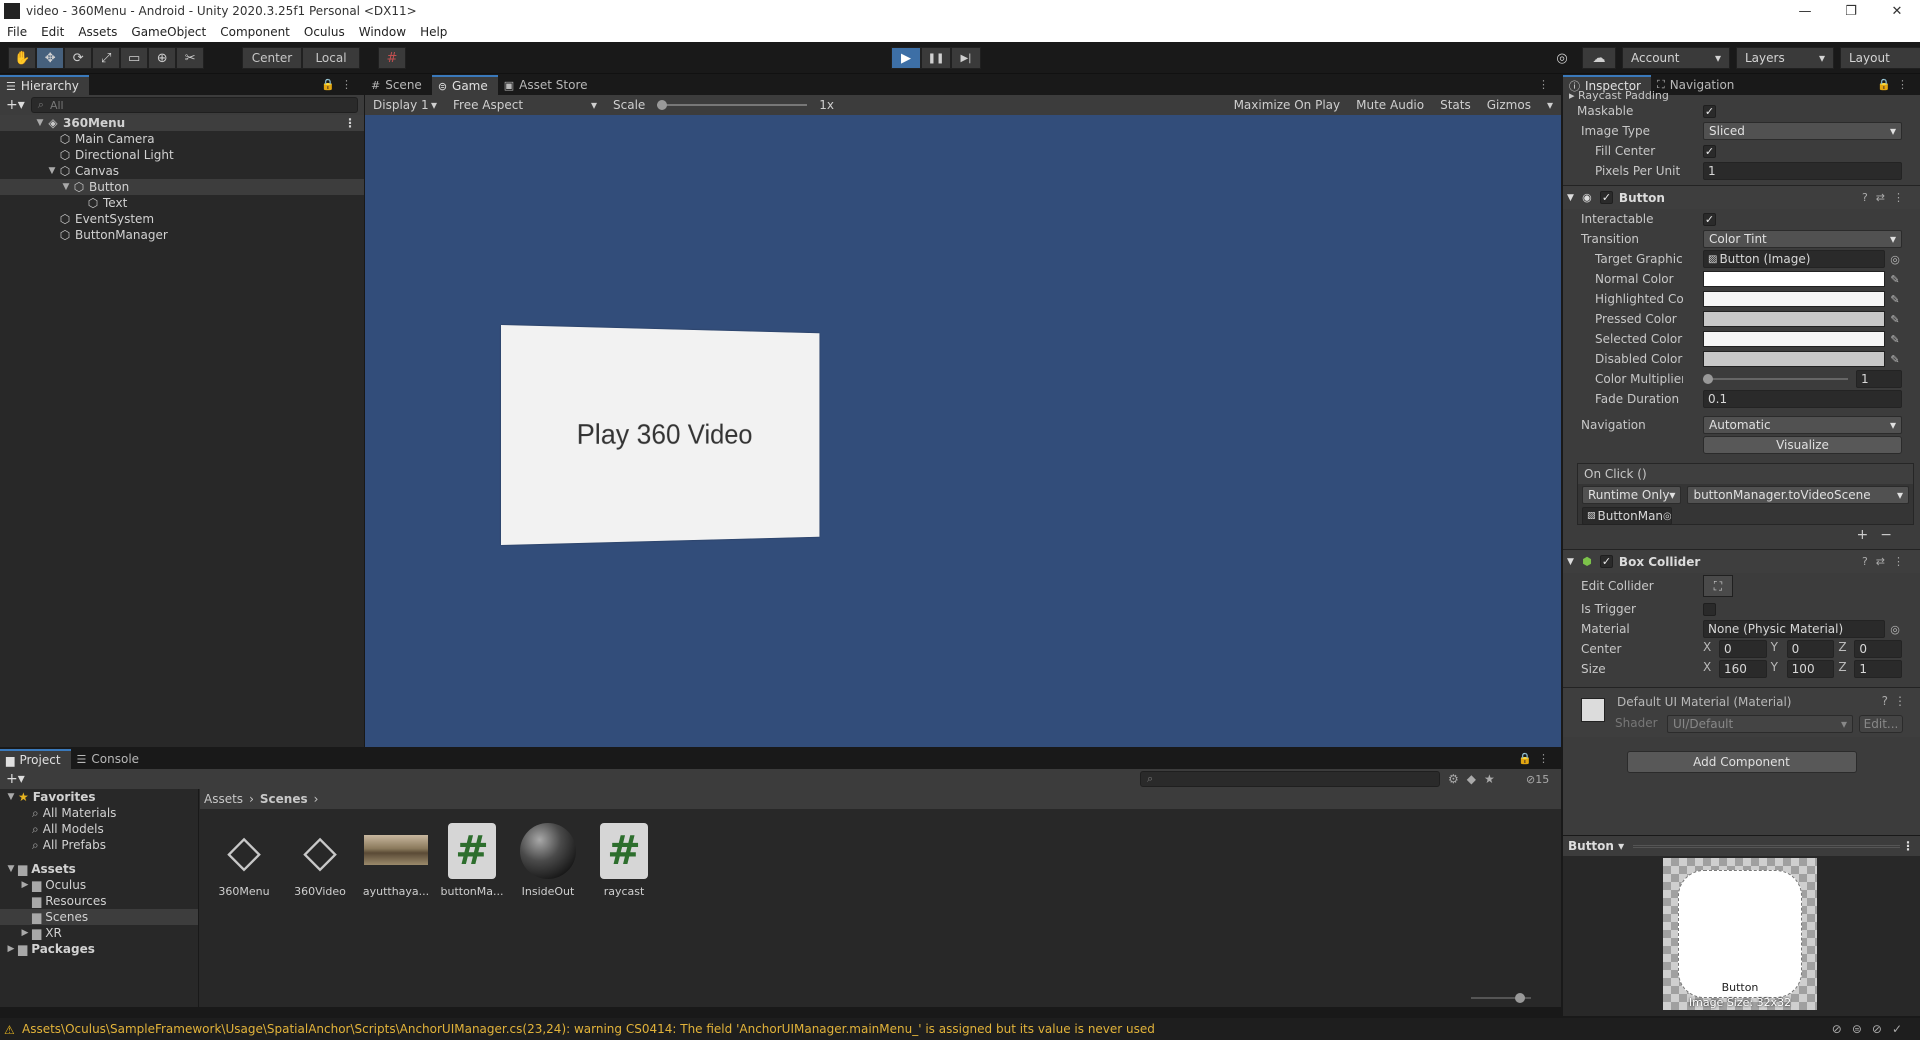 The width and height of the screenshot is (1920, 1040). I want to click on image-type-dropdown: Sliced ▾, so click(1802, 131).